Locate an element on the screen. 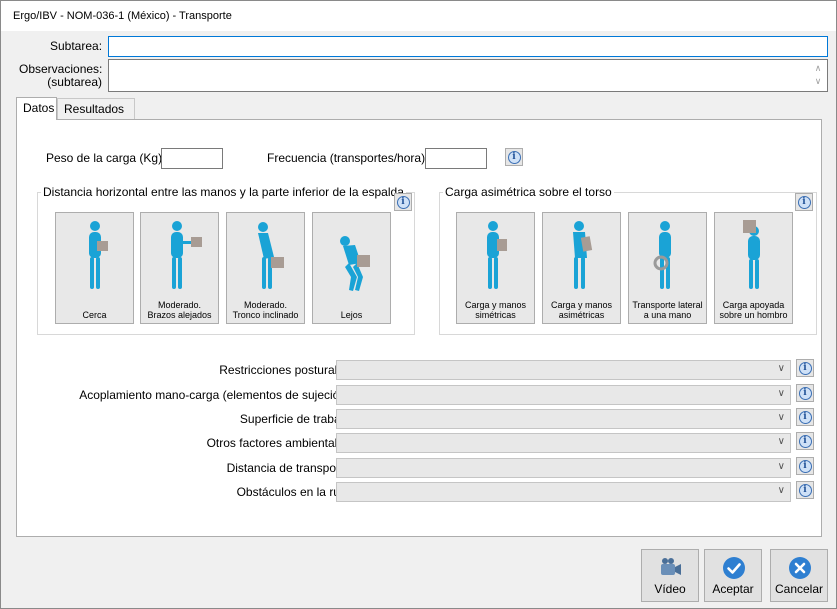 This screenshot has width=837, height=609. aceptar-button: Aceptar is located at coordinates (733, 575).